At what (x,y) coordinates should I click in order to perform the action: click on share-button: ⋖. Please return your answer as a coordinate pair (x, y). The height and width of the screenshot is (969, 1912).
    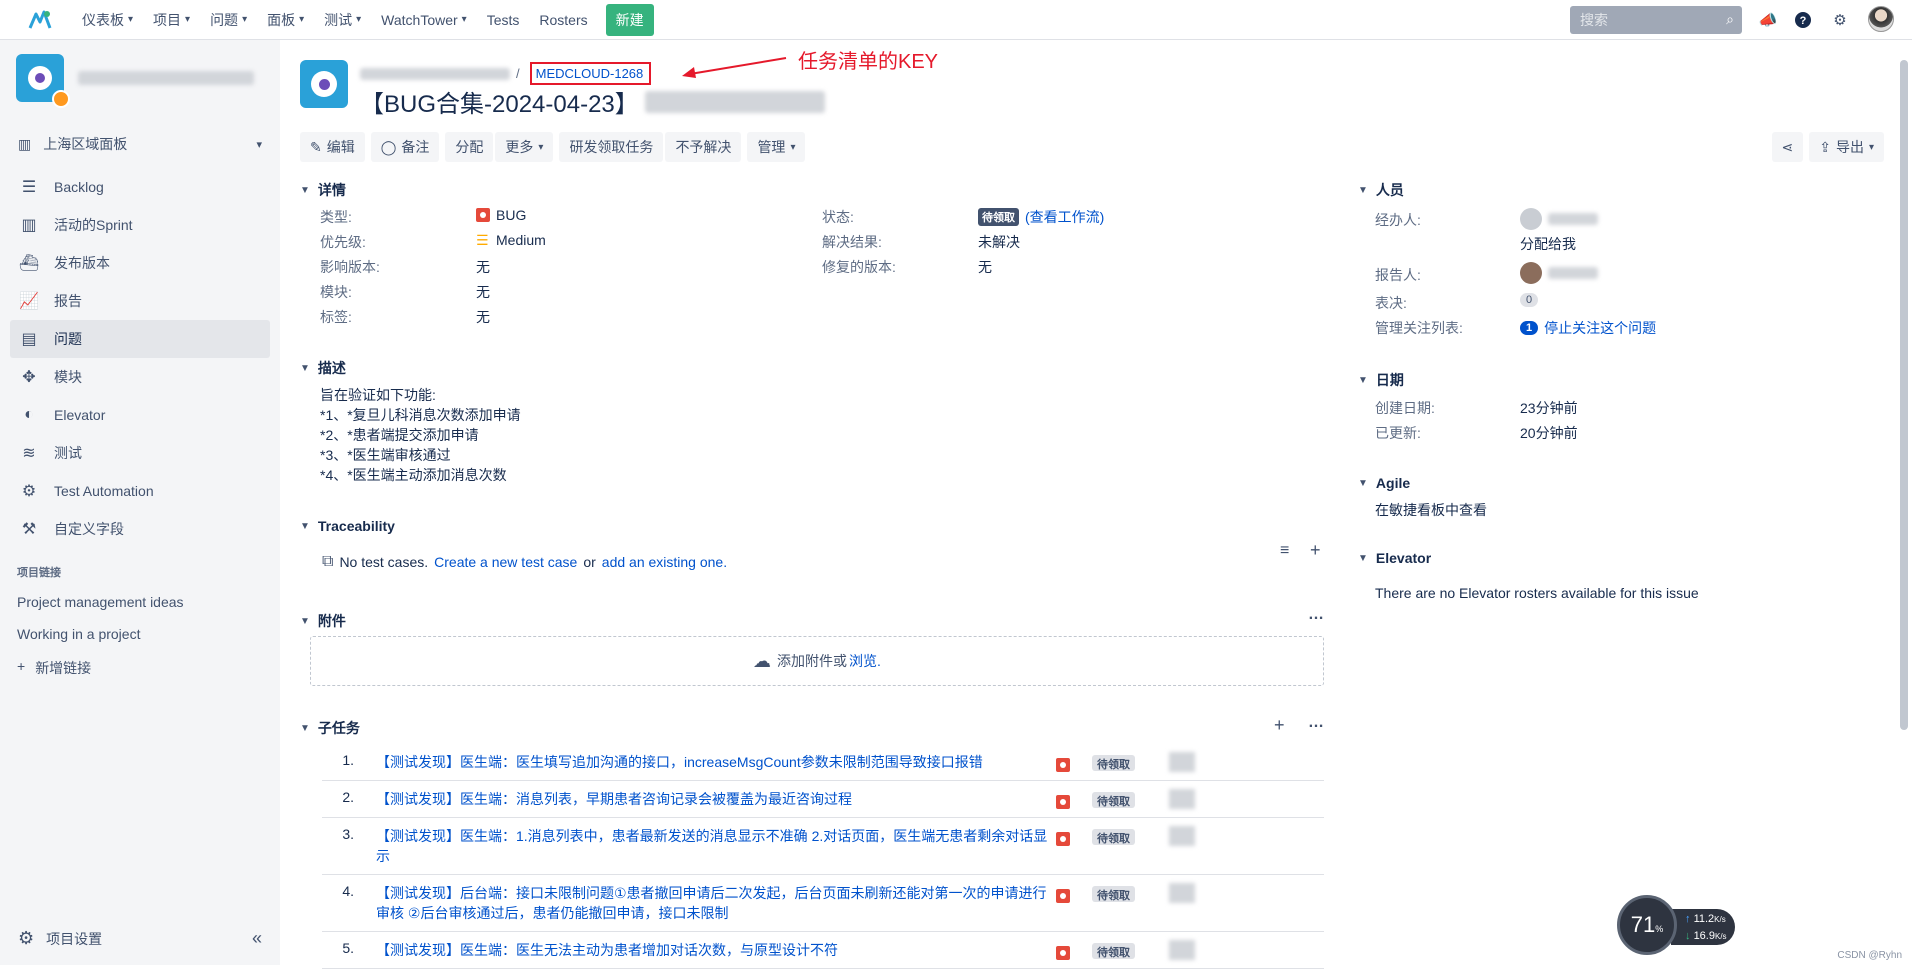
    Looking at the image, I should click on (1788, 147).